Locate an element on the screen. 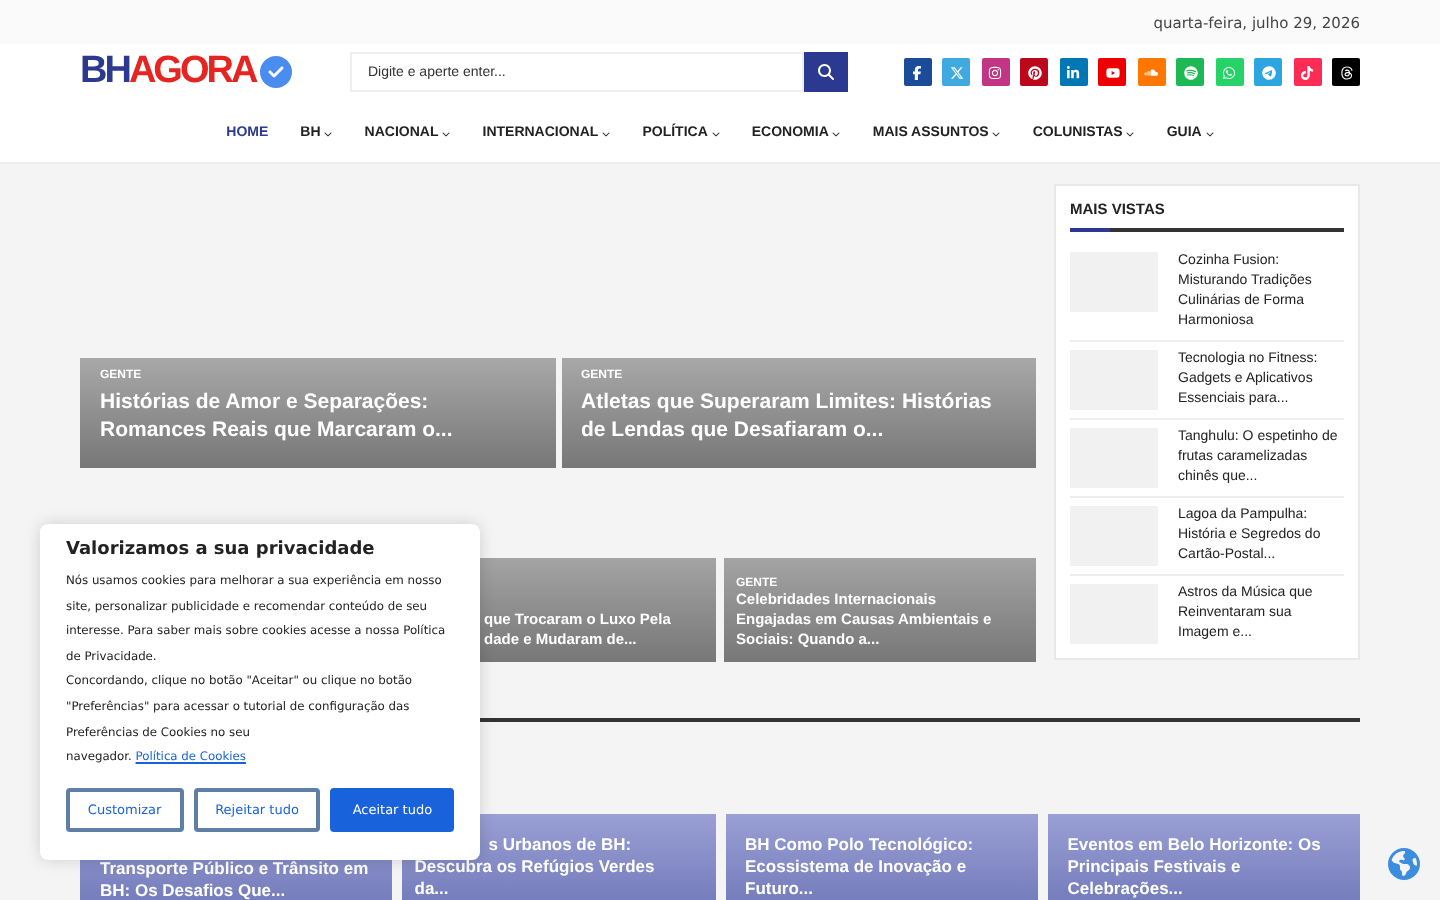  article-title-line: Principais Festivais e is located at coordinates (1155, 866).